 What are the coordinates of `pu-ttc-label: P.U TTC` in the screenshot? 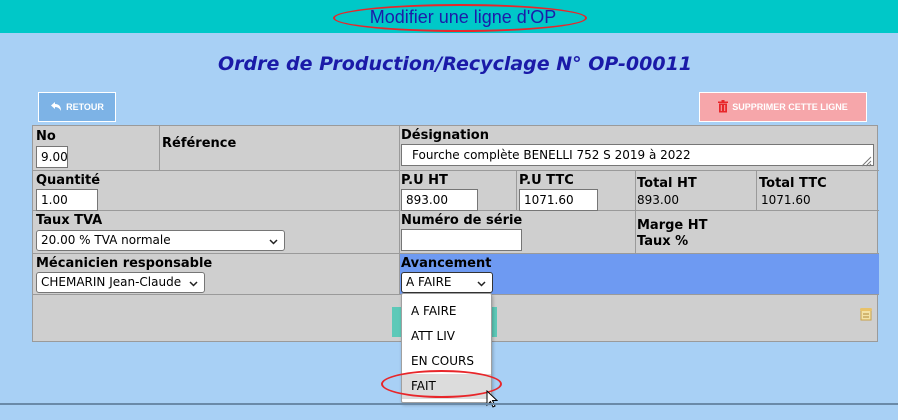 It's located at (546, 180).